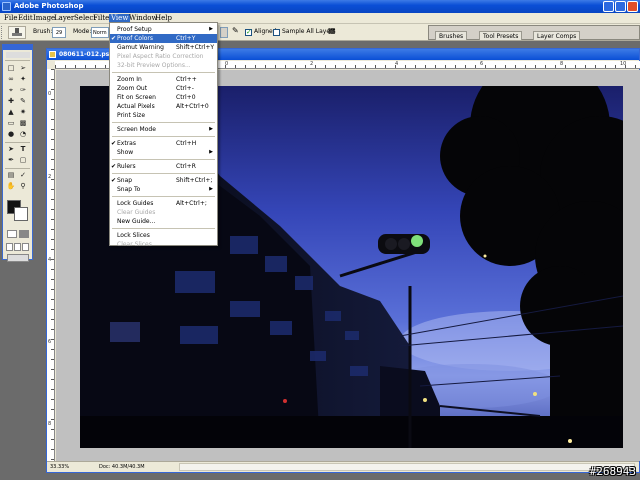 This screenshot has height=480, width=640. I want to click on minimize-icon, so click(608, 6).